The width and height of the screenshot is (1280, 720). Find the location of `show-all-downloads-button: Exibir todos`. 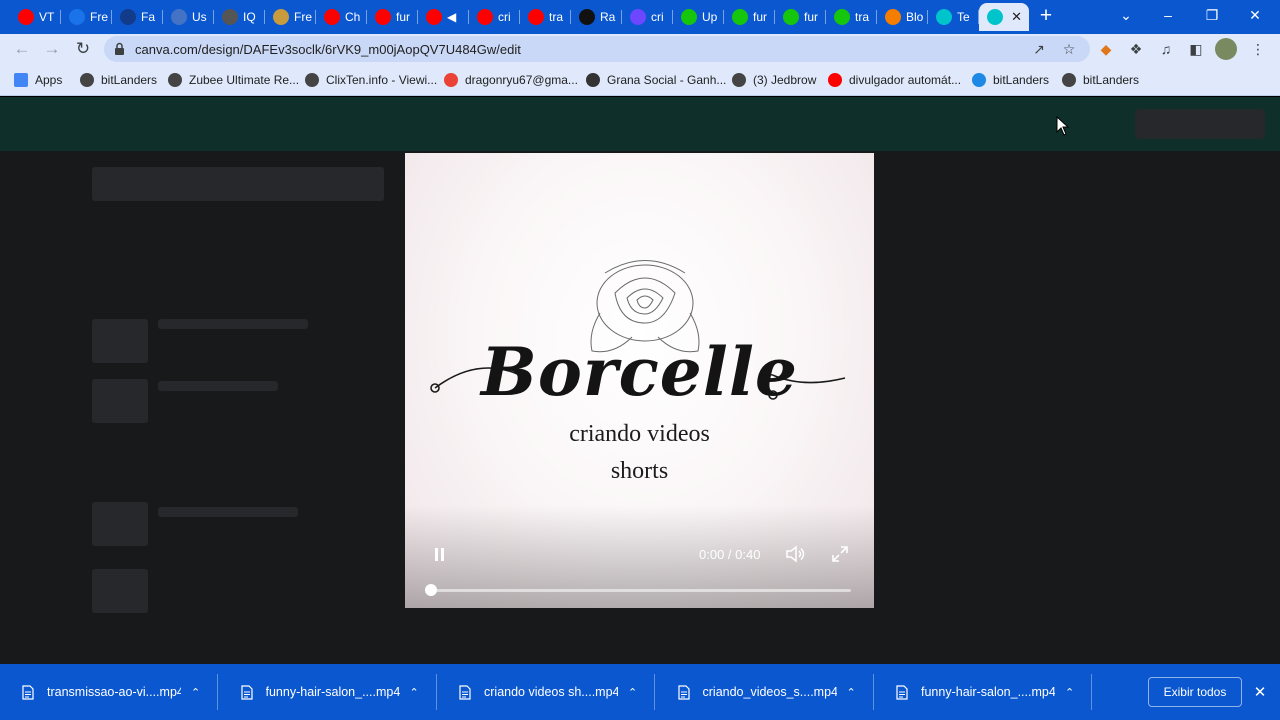

show-all-downloads-button: Exibir todos is located at coordinates (1195, 692).